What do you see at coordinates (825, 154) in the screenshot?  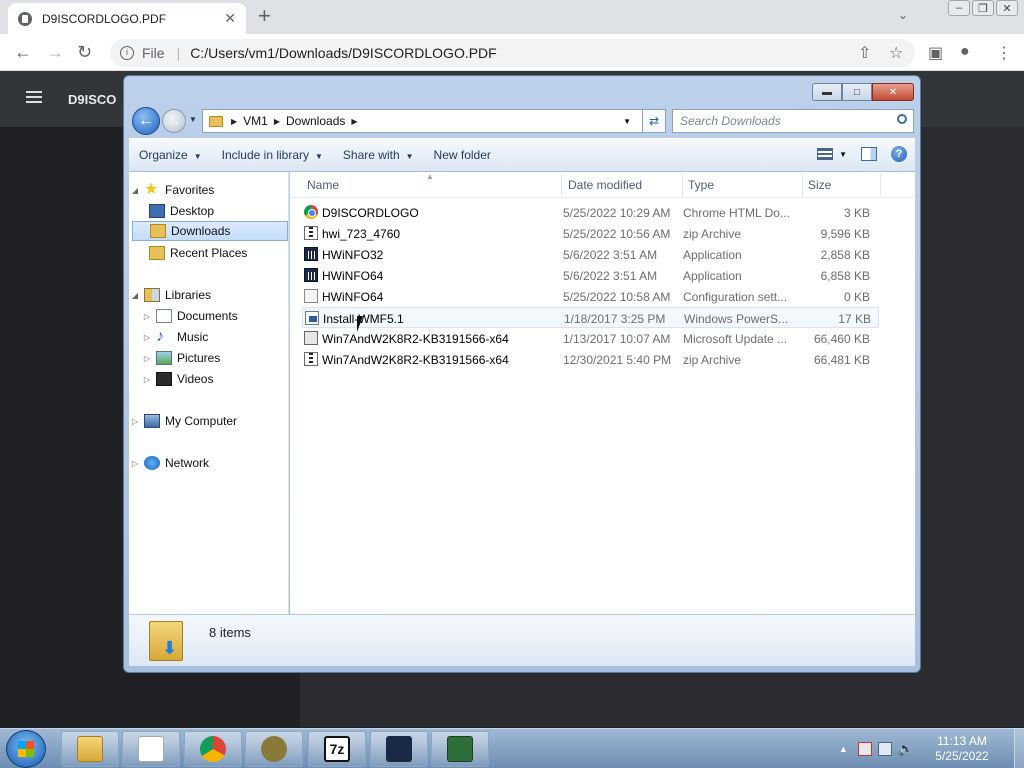 I see `change-view-icon` at bounding box center [825, 154].